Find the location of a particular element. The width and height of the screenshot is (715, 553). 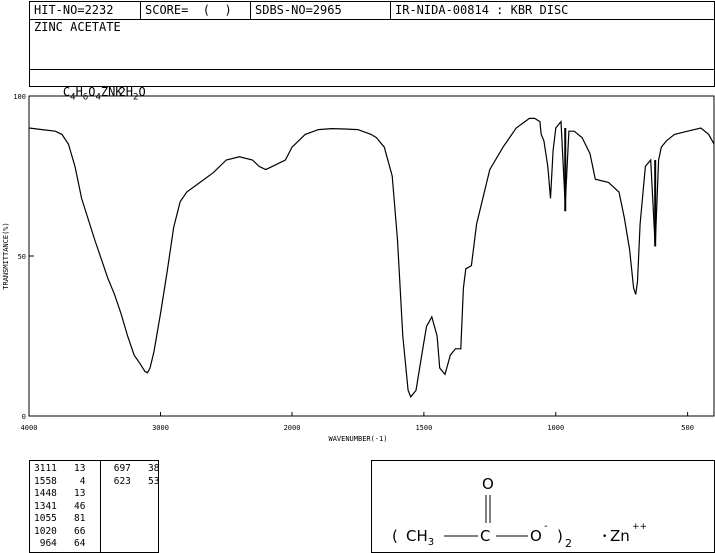

x-tick-label: 2000 is located at coordinates (292, 428).